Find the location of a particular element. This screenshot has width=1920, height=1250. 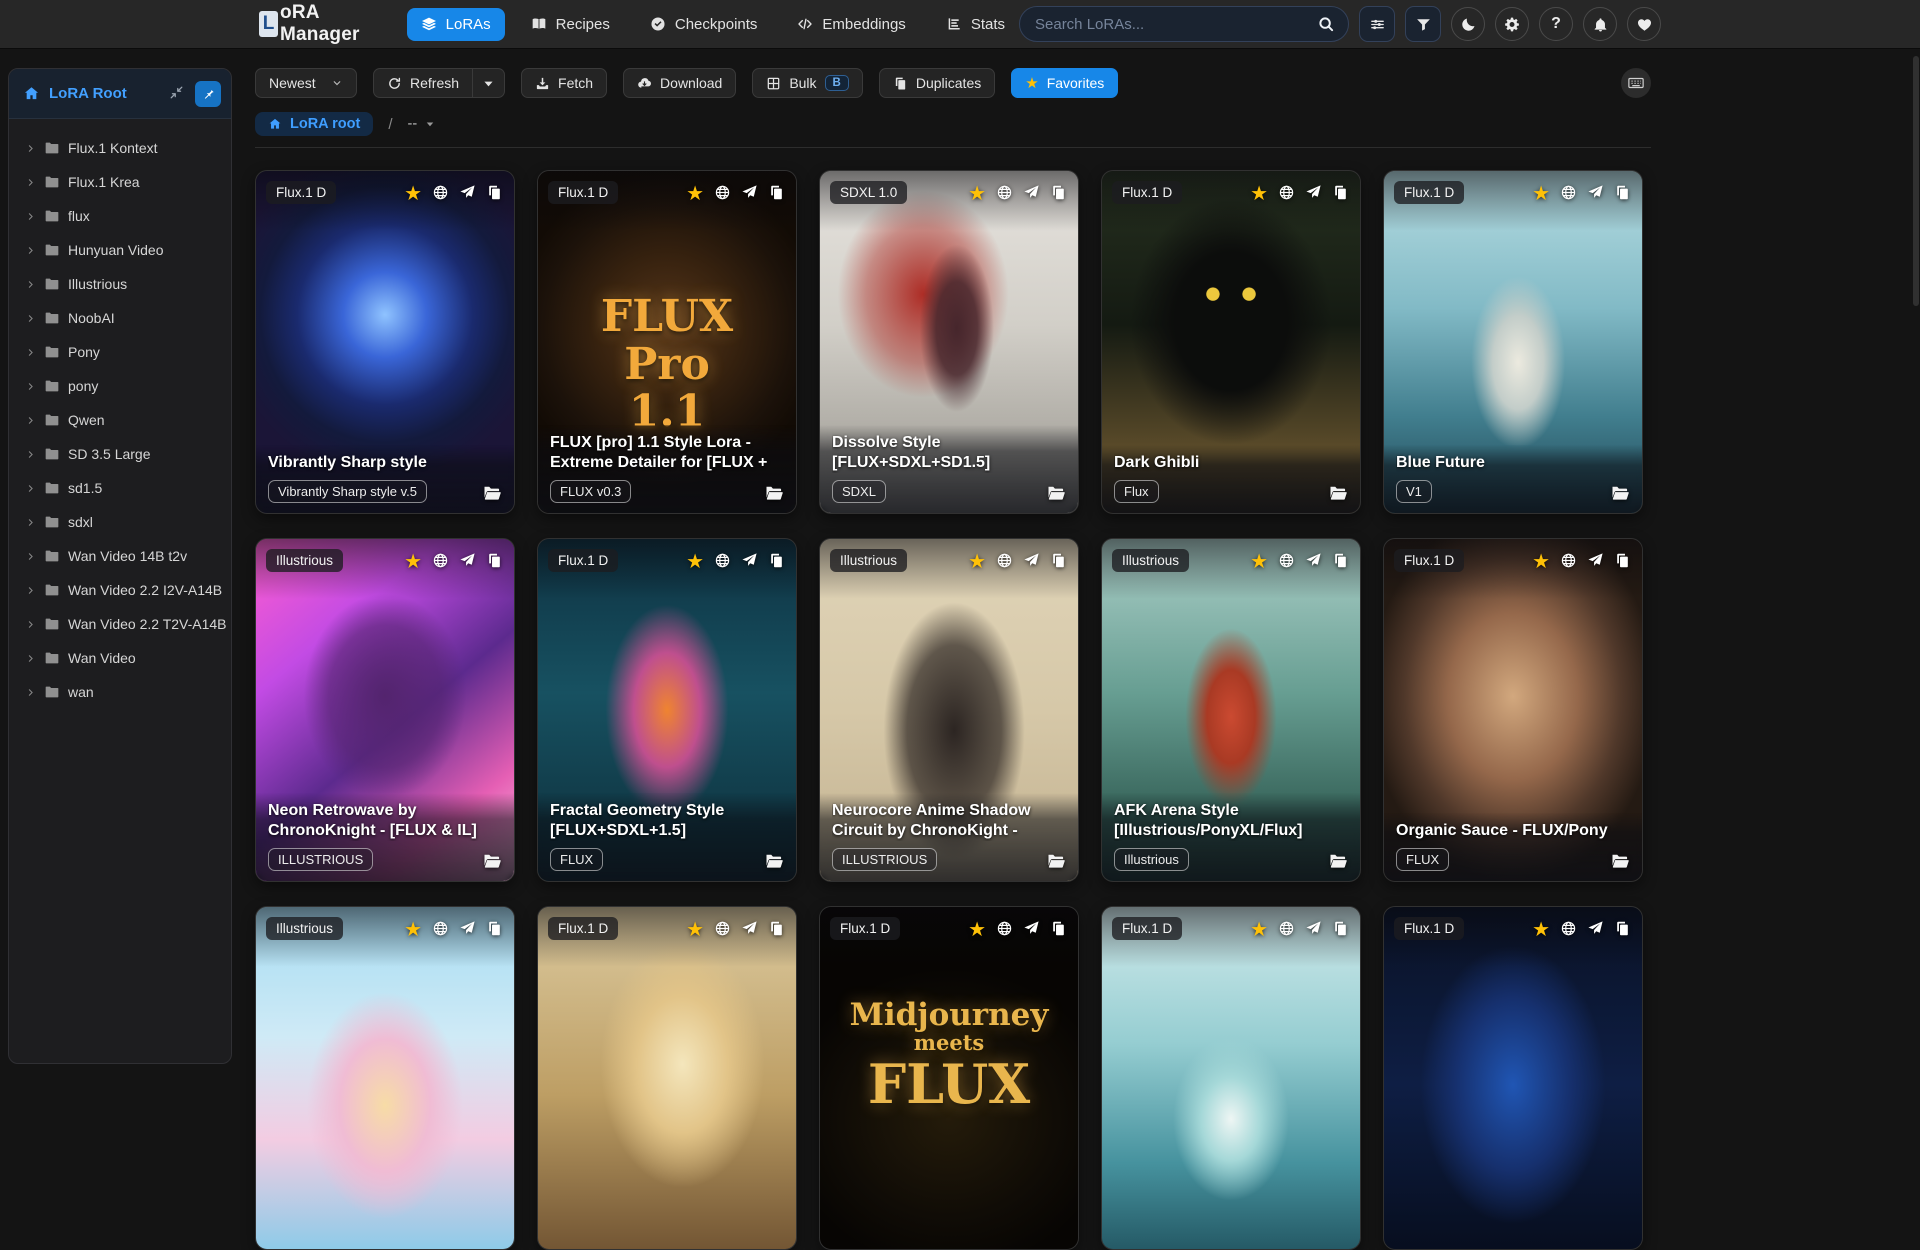

search-icon is located at coordinates (1326, 24).